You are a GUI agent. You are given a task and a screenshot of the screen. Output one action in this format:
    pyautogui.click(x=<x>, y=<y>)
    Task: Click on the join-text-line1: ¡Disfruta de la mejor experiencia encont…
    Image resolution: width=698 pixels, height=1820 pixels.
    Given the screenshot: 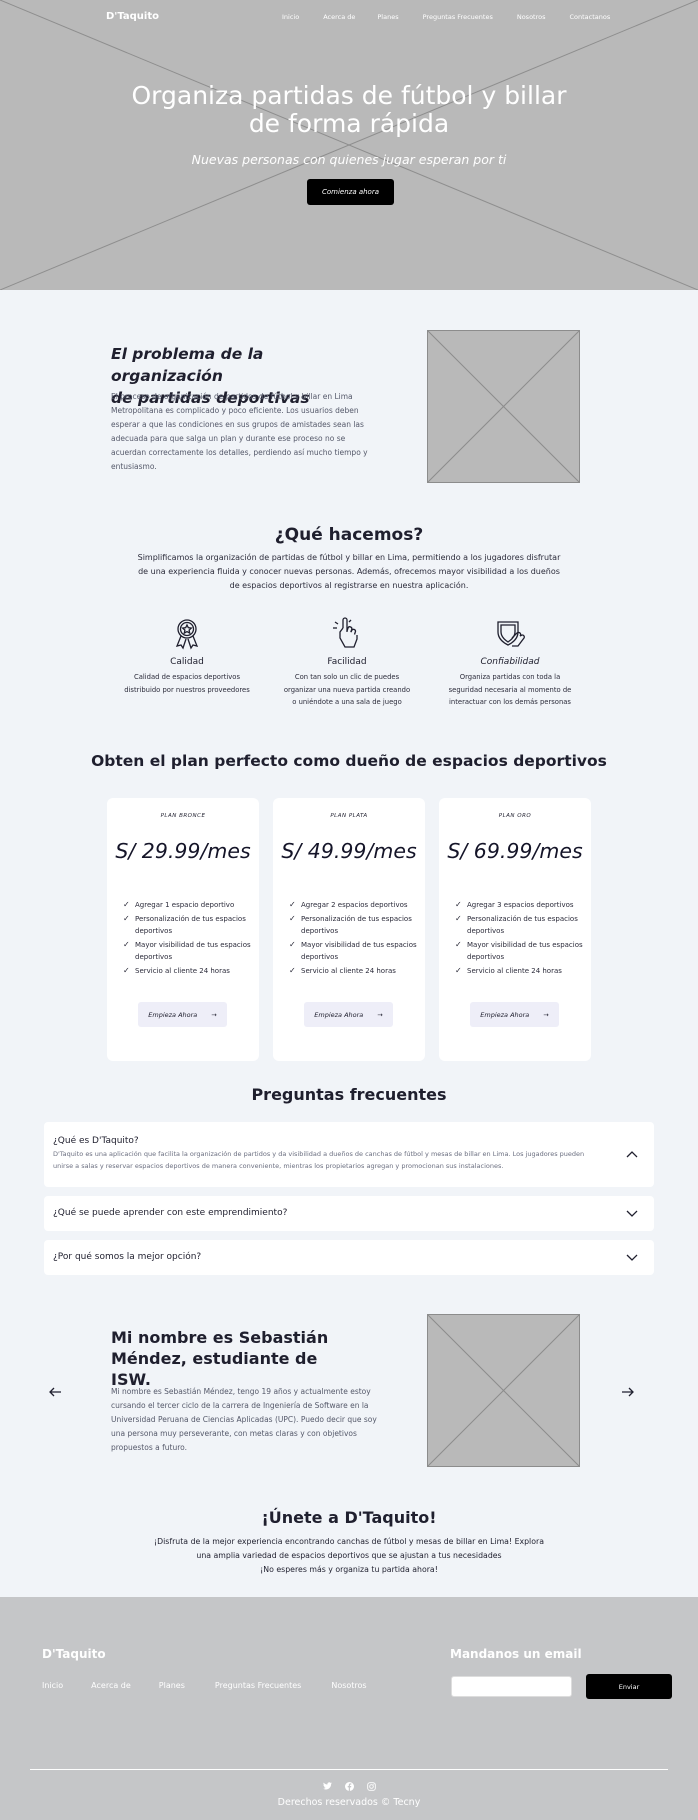 What is the action you would take?
    pyautogui.click(x=349, y=1541)
    